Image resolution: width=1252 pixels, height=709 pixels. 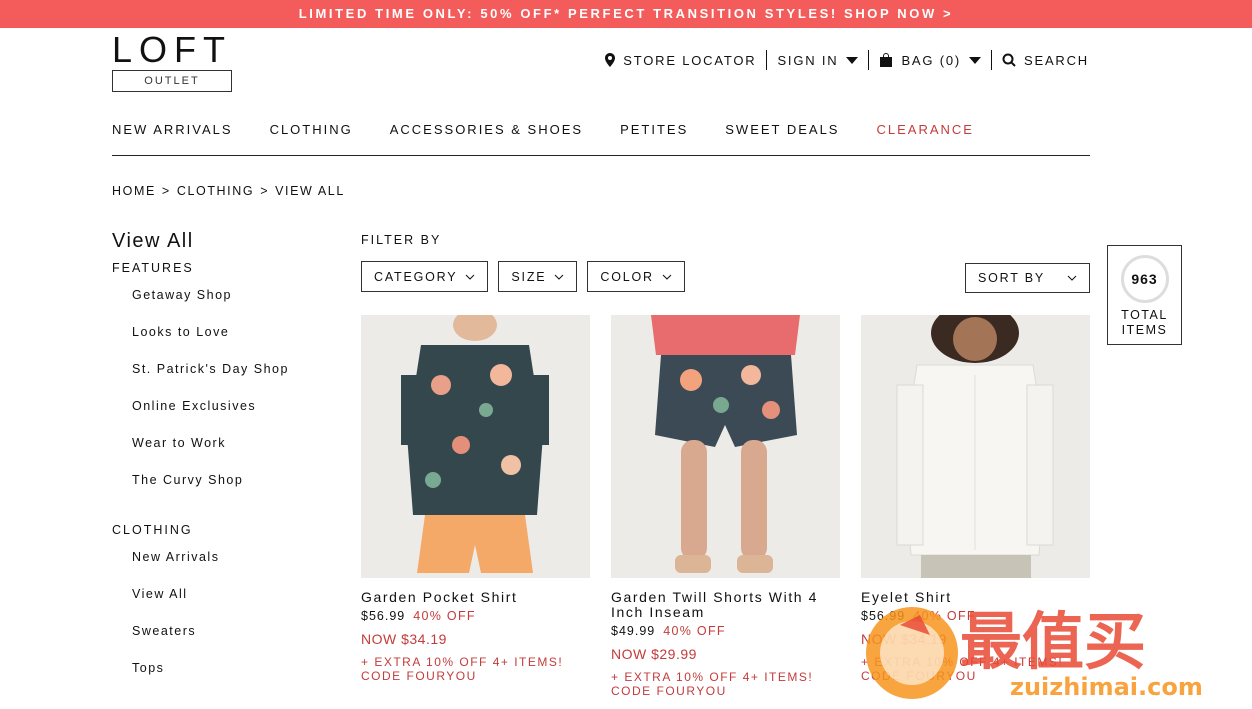 What do you see at coordinates (222, 678) in the screenshot?
I see `sidebar-item-tops: Tops` at bounding box center [222, 678].